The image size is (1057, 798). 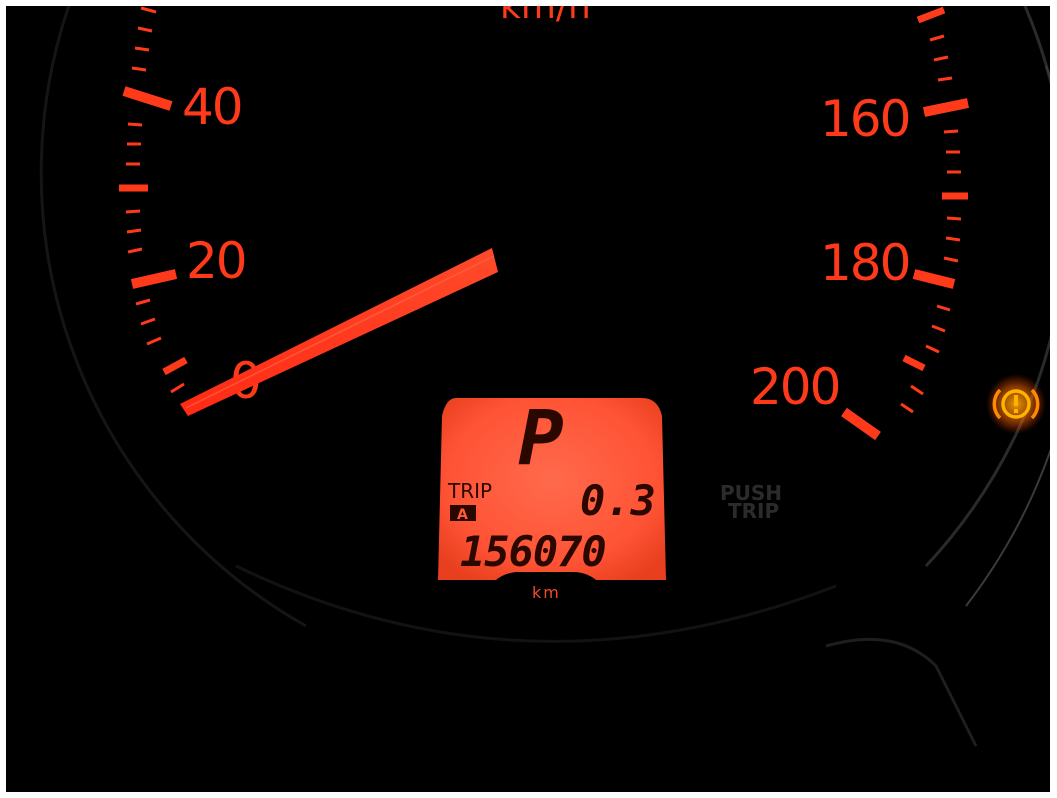 I want to click on left-tick-marks, so click(x=153, y=200).